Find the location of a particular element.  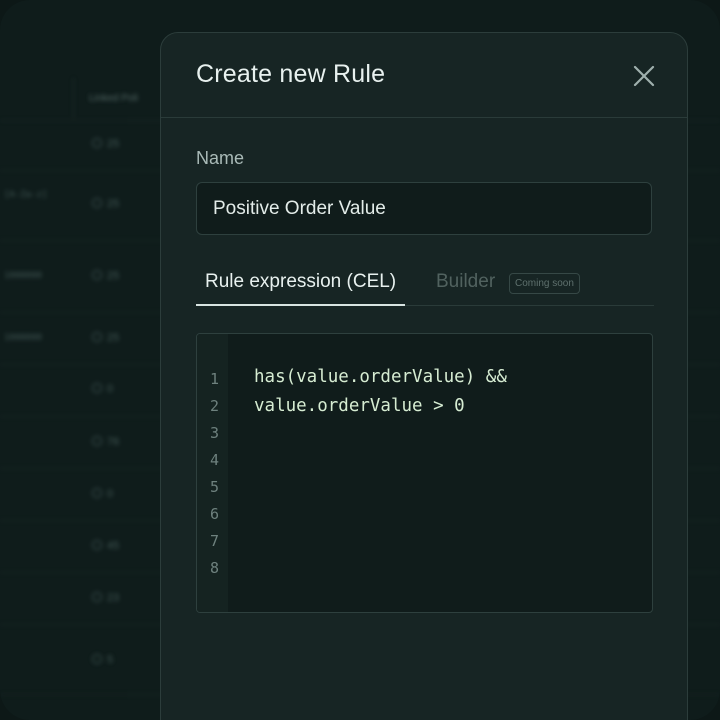

line-number-gutter: 1 2 3 4 5 6 7 8 is located at coordinates (212, 473).